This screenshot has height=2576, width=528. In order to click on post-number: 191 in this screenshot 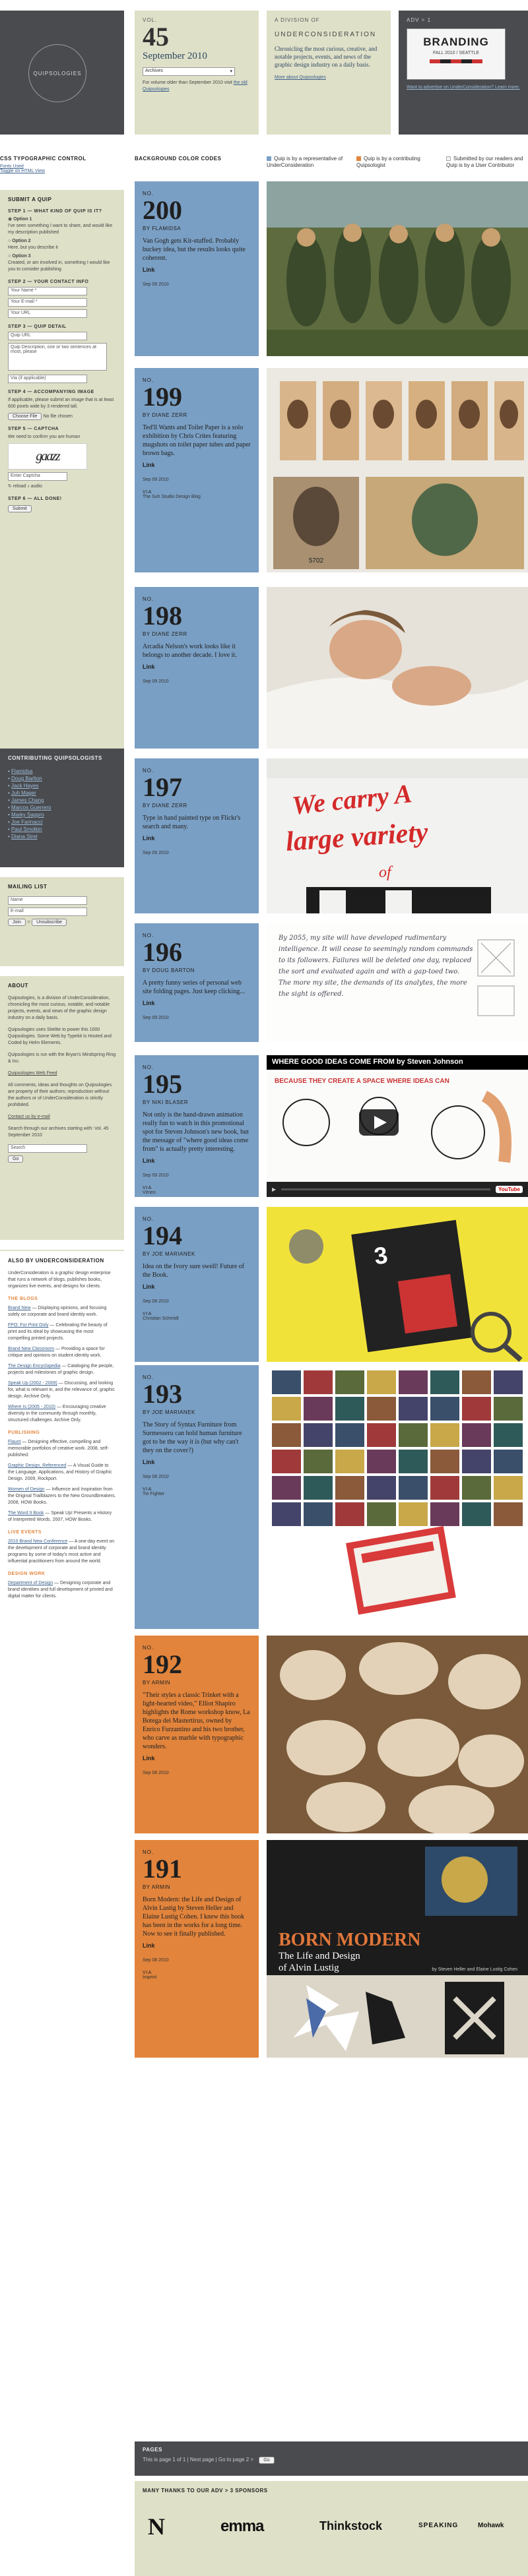, I will do `click(197, 1869)`.